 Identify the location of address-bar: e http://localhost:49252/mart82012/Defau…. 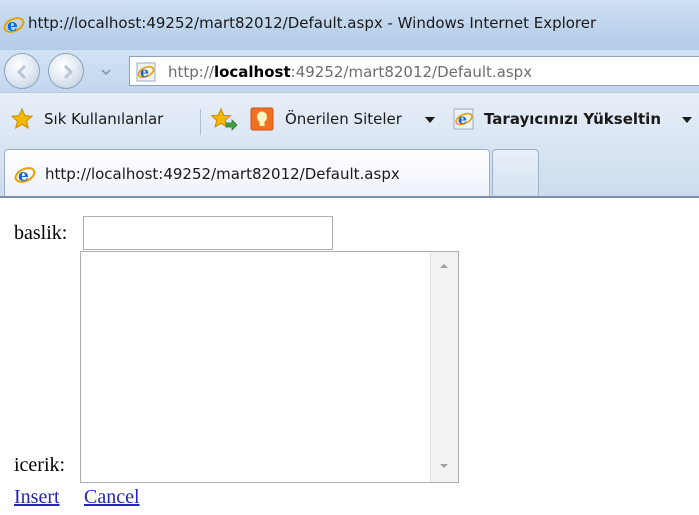
(414, 71).